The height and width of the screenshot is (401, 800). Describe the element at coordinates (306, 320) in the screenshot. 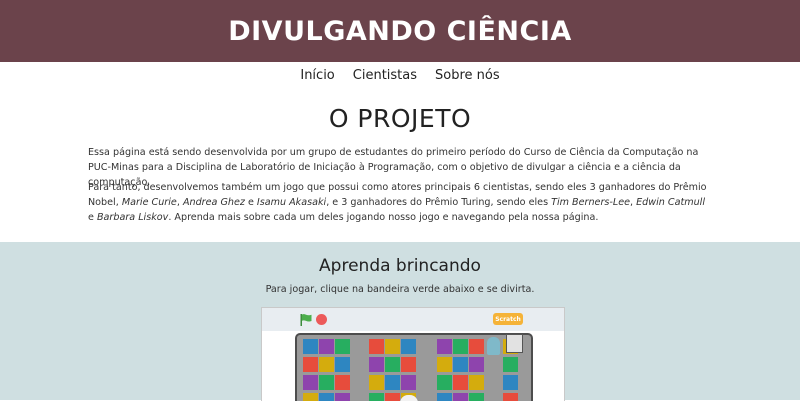

I see `green-flag-icon` at that location.